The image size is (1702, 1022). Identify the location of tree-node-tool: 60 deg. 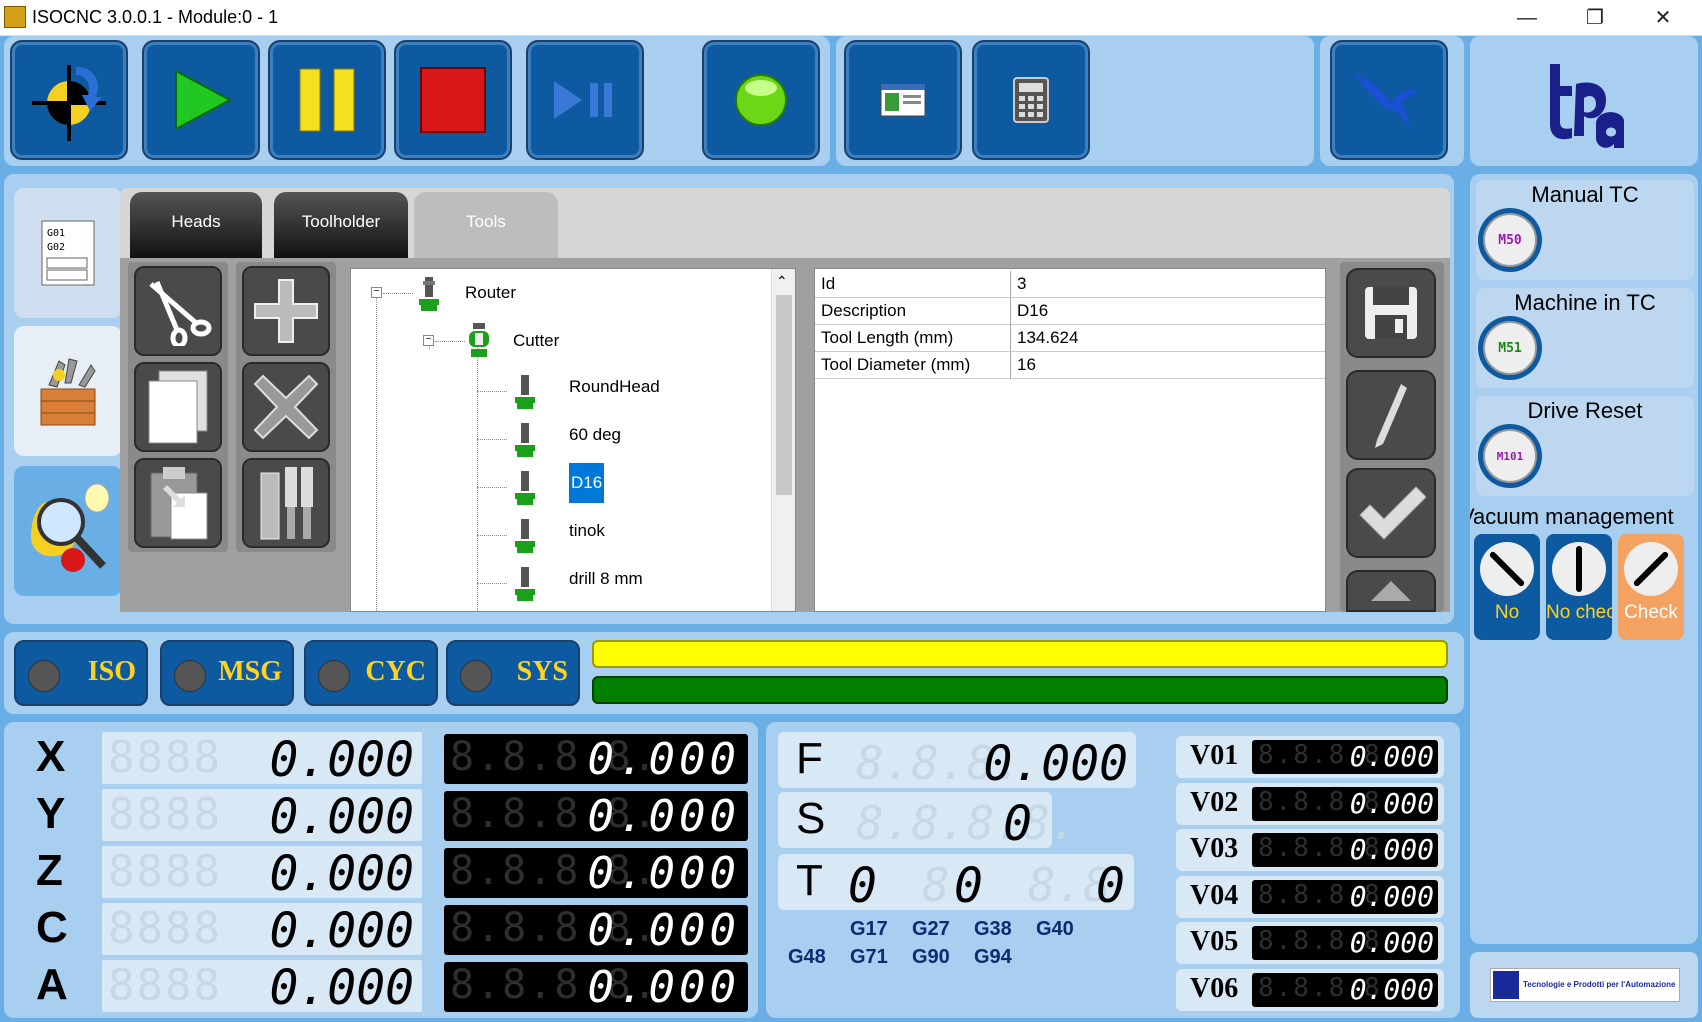
(595, 435).